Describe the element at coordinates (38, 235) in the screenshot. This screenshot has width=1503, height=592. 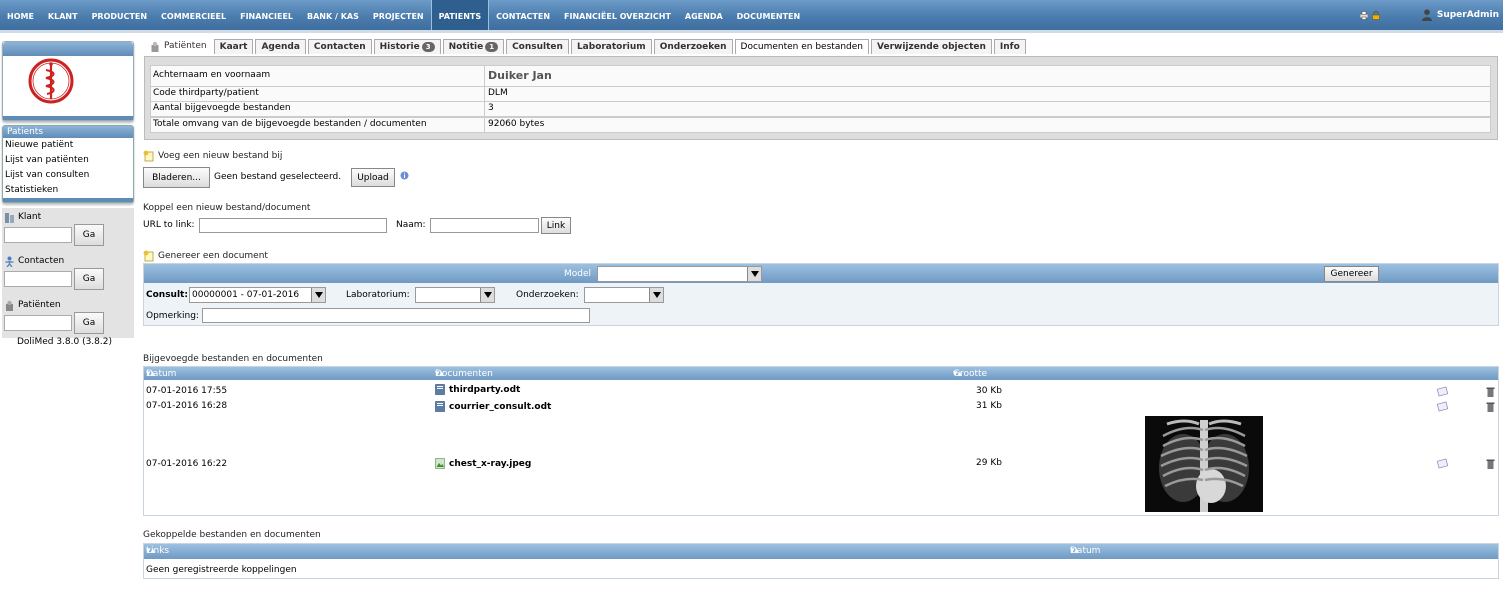
I see `search-klant-input` at that location.